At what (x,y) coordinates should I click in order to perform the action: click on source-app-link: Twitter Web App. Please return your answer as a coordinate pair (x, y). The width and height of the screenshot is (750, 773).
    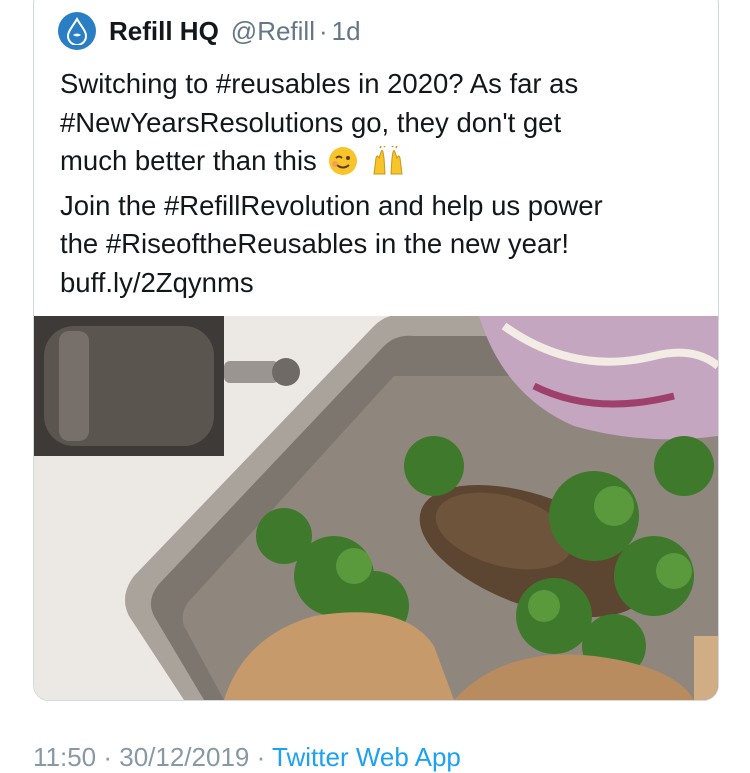
    Looking at the image, I should click on (366, 757).